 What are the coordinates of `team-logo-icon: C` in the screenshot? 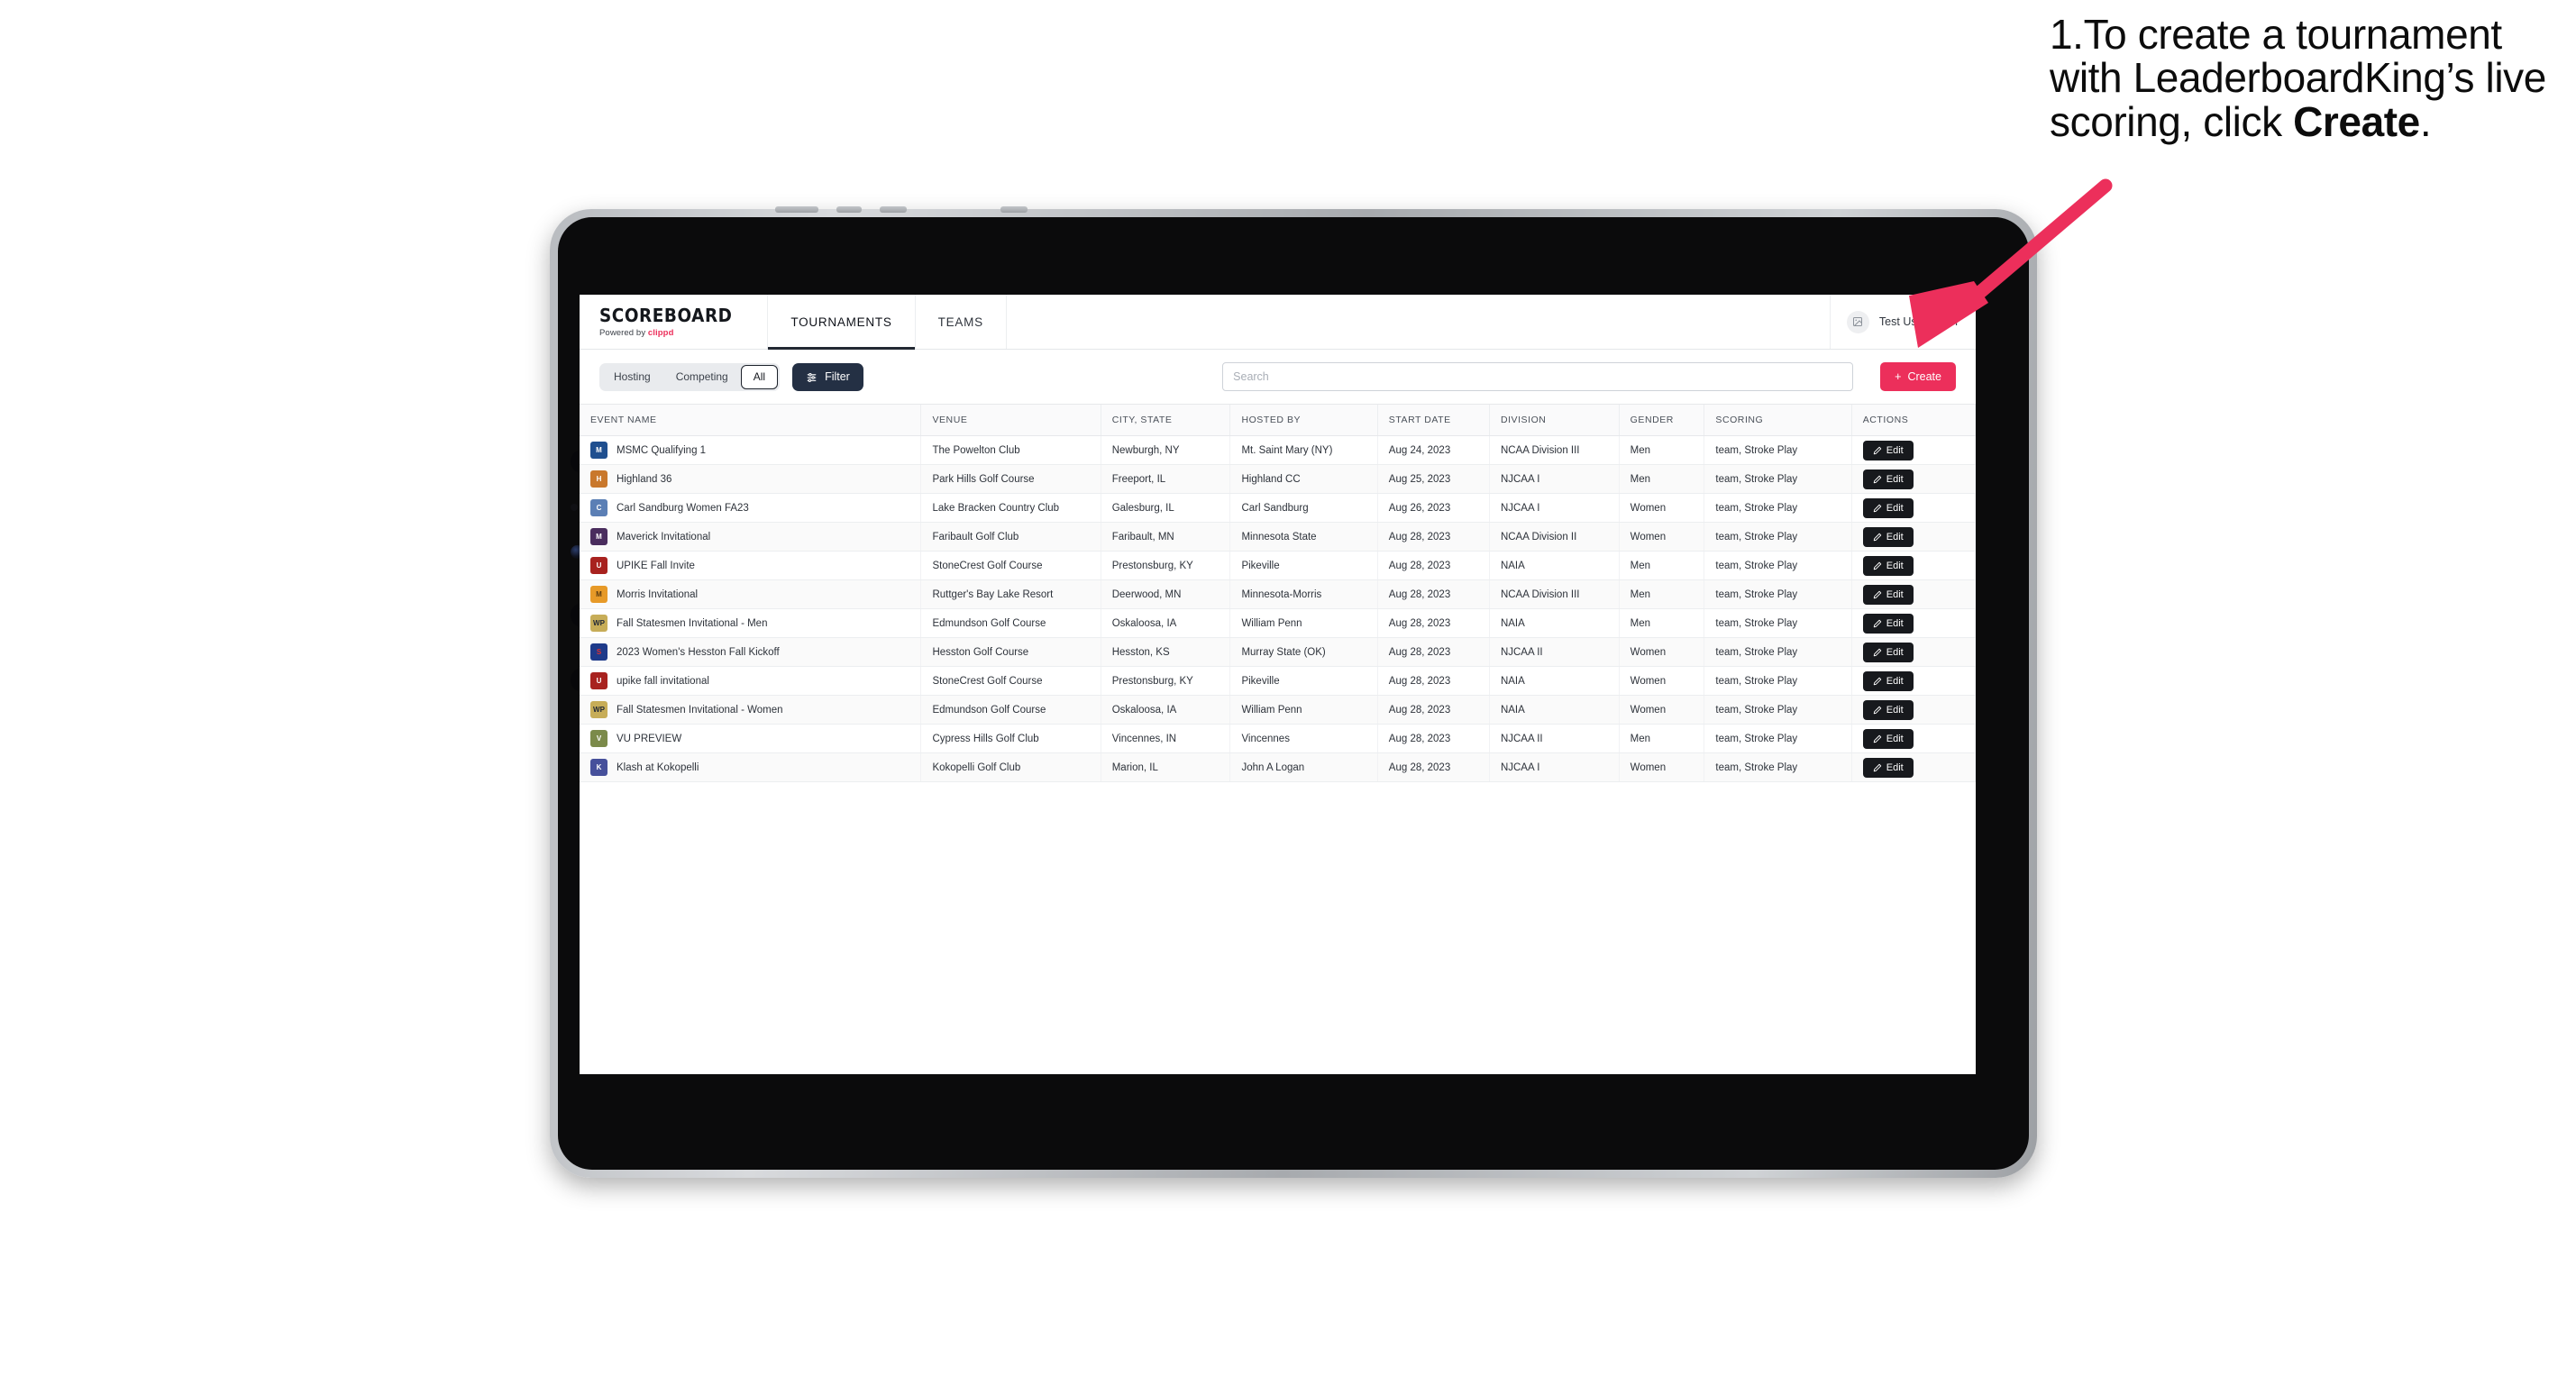 It's located at (598, 507).